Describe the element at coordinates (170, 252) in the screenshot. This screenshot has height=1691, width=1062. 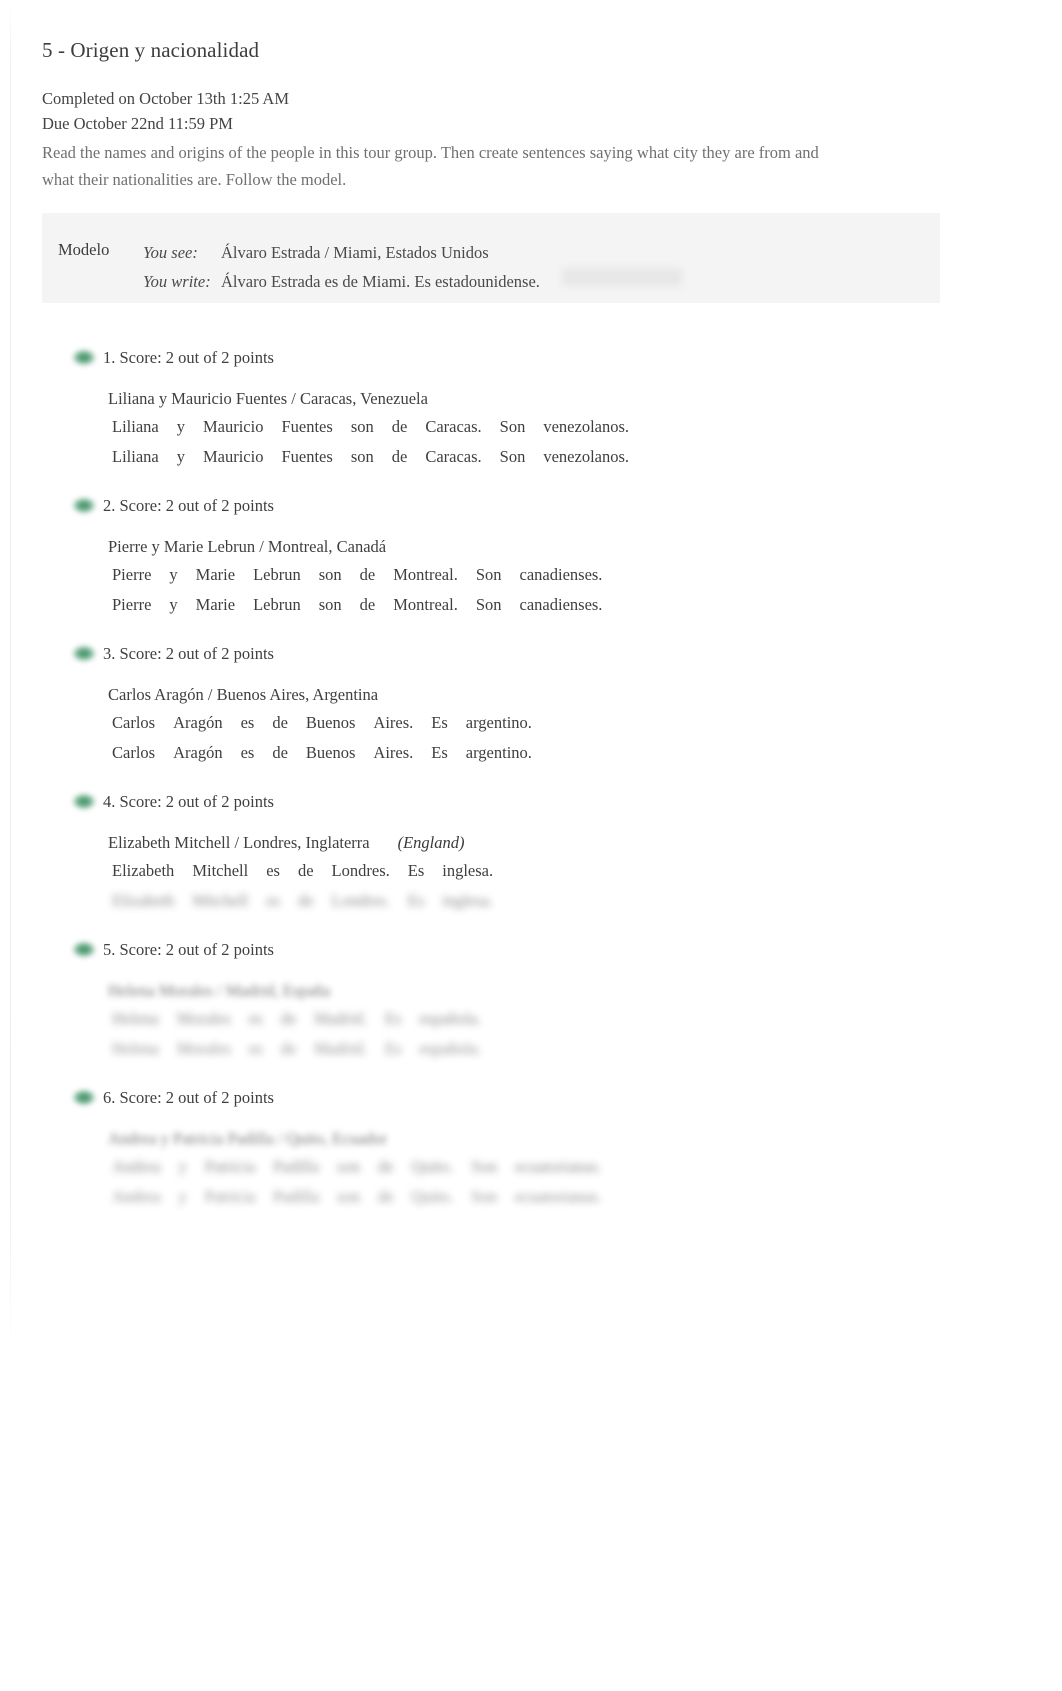
I see `modelo-you-see-cue: You see:` at that location.